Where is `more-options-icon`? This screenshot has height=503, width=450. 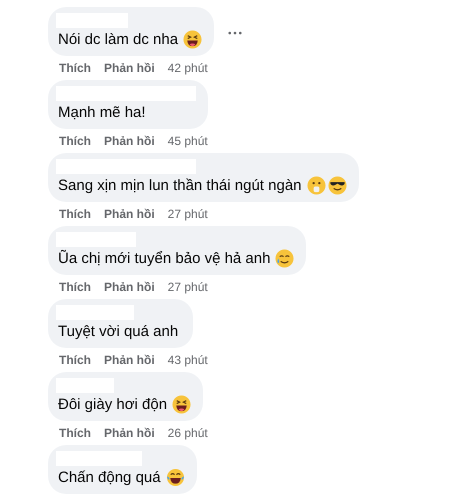
more-options-icon is located at coordinates (235, 33).